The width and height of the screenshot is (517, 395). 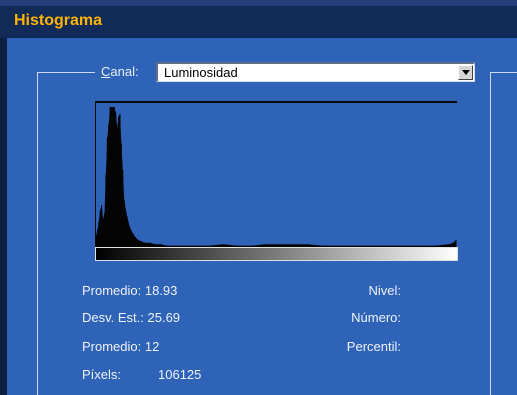 What do you see at coordinates (315, 72) in the screenshot?
I see `canal-select: Luminosidad` at bounding box center [315, 72].